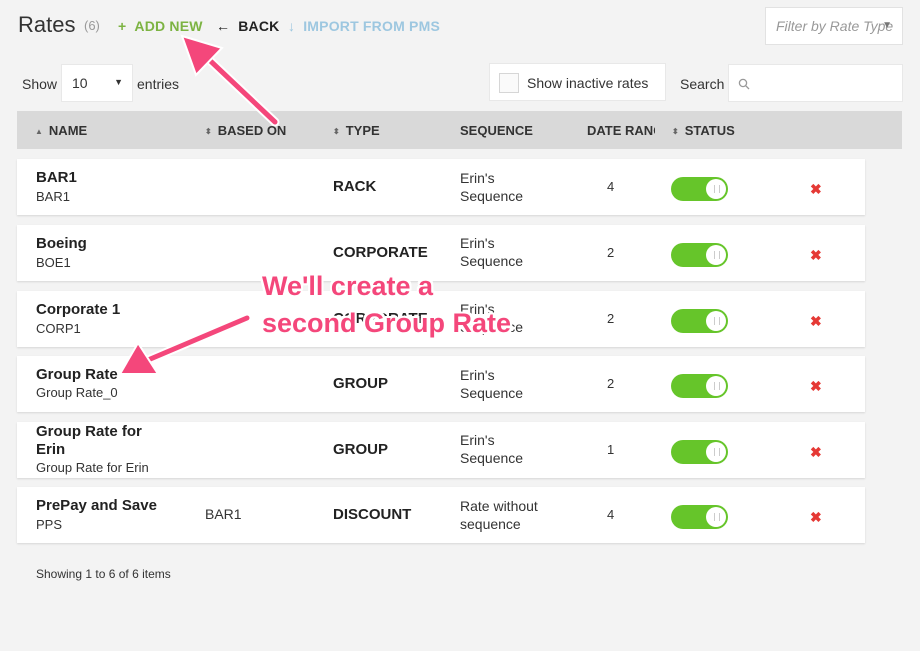  What do you see at coordinates (223, 514) in the screenshot?
I see `based-on: BAR1` at bounding box center [223, 514].